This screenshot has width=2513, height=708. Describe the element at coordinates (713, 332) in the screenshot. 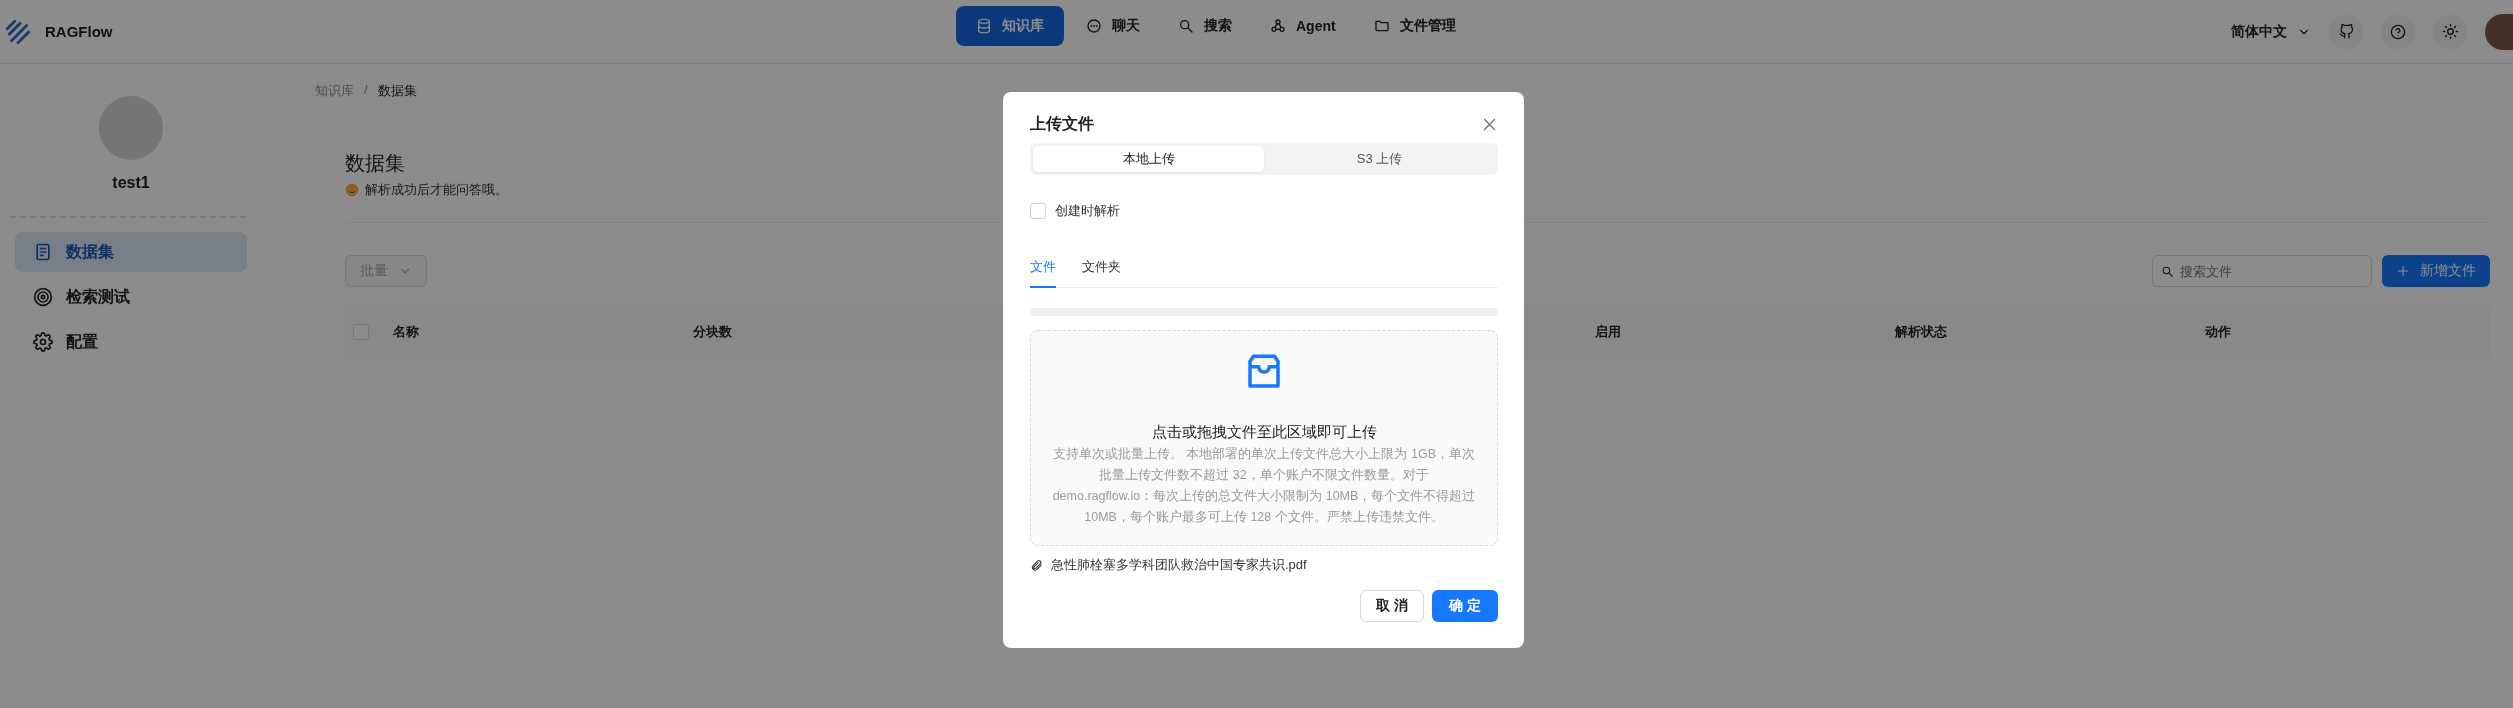

I see `column-header: 分块数` at that location.